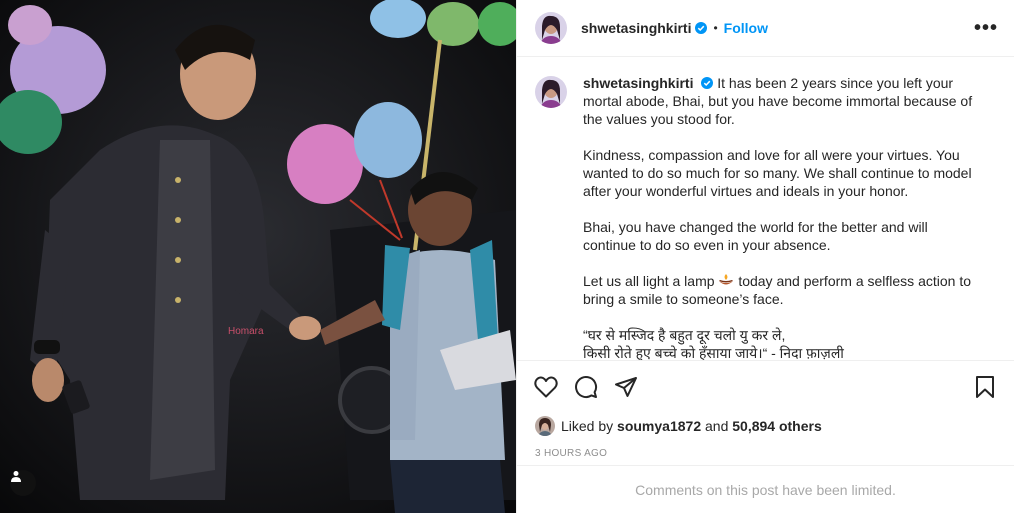 The image size is (1014, 514). Describe the element at coordinates (551, 92) in the screenshot. I see `caption-avatar` at that location.